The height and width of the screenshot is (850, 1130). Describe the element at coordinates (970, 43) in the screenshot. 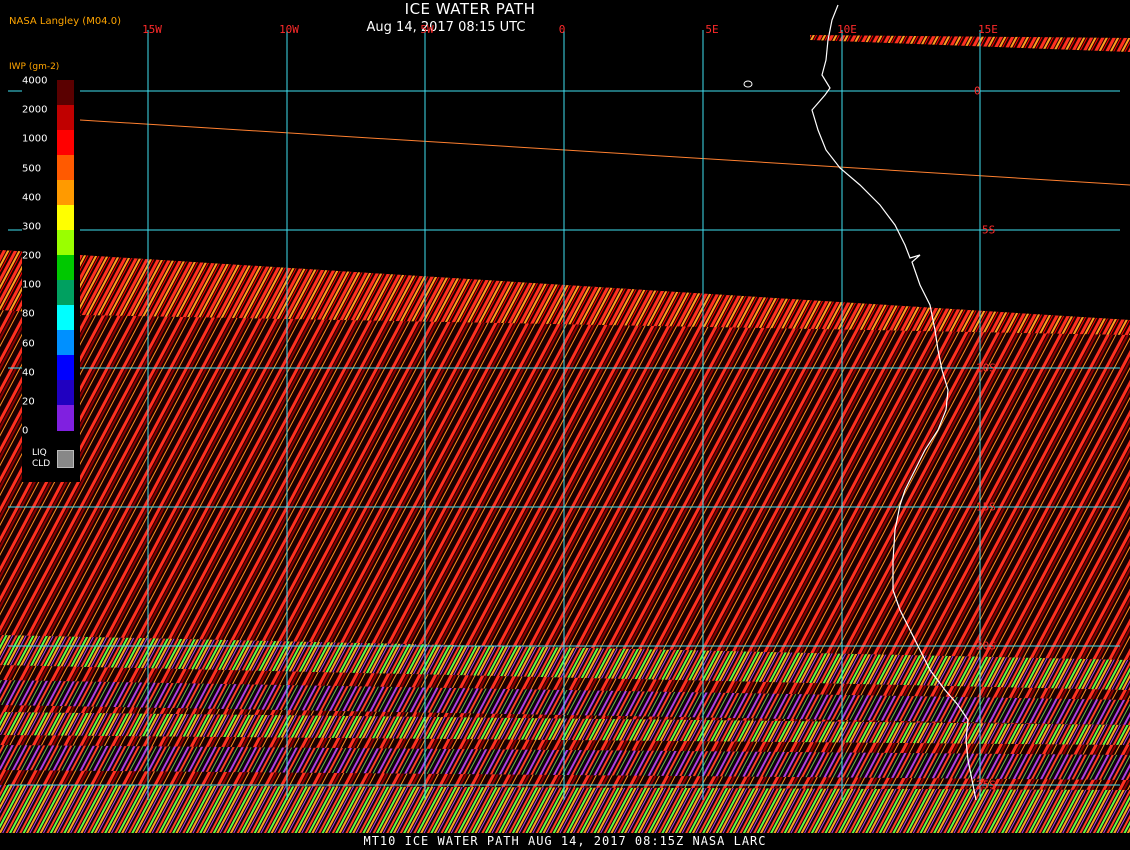

I see `satellite-swath-upper` at that location.